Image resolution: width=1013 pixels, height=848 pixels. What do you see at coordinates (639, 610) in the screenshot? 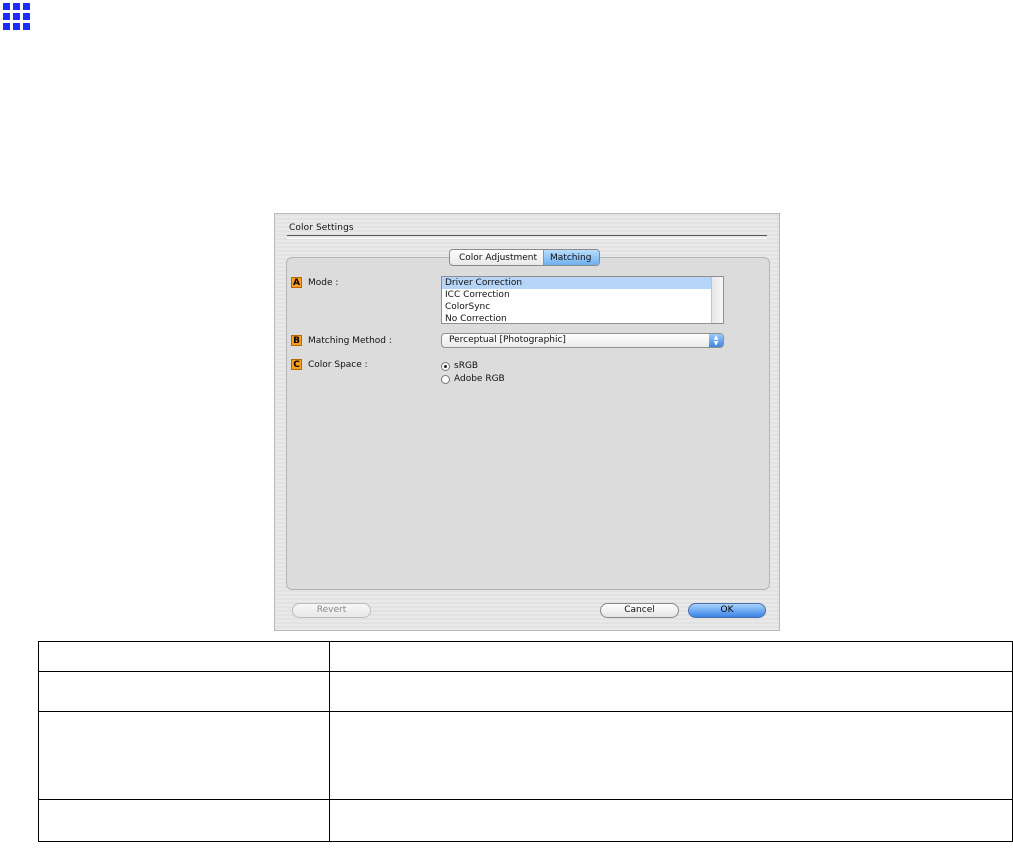
I see `cancel-button: Cancel` at bounding box center [639, 610].